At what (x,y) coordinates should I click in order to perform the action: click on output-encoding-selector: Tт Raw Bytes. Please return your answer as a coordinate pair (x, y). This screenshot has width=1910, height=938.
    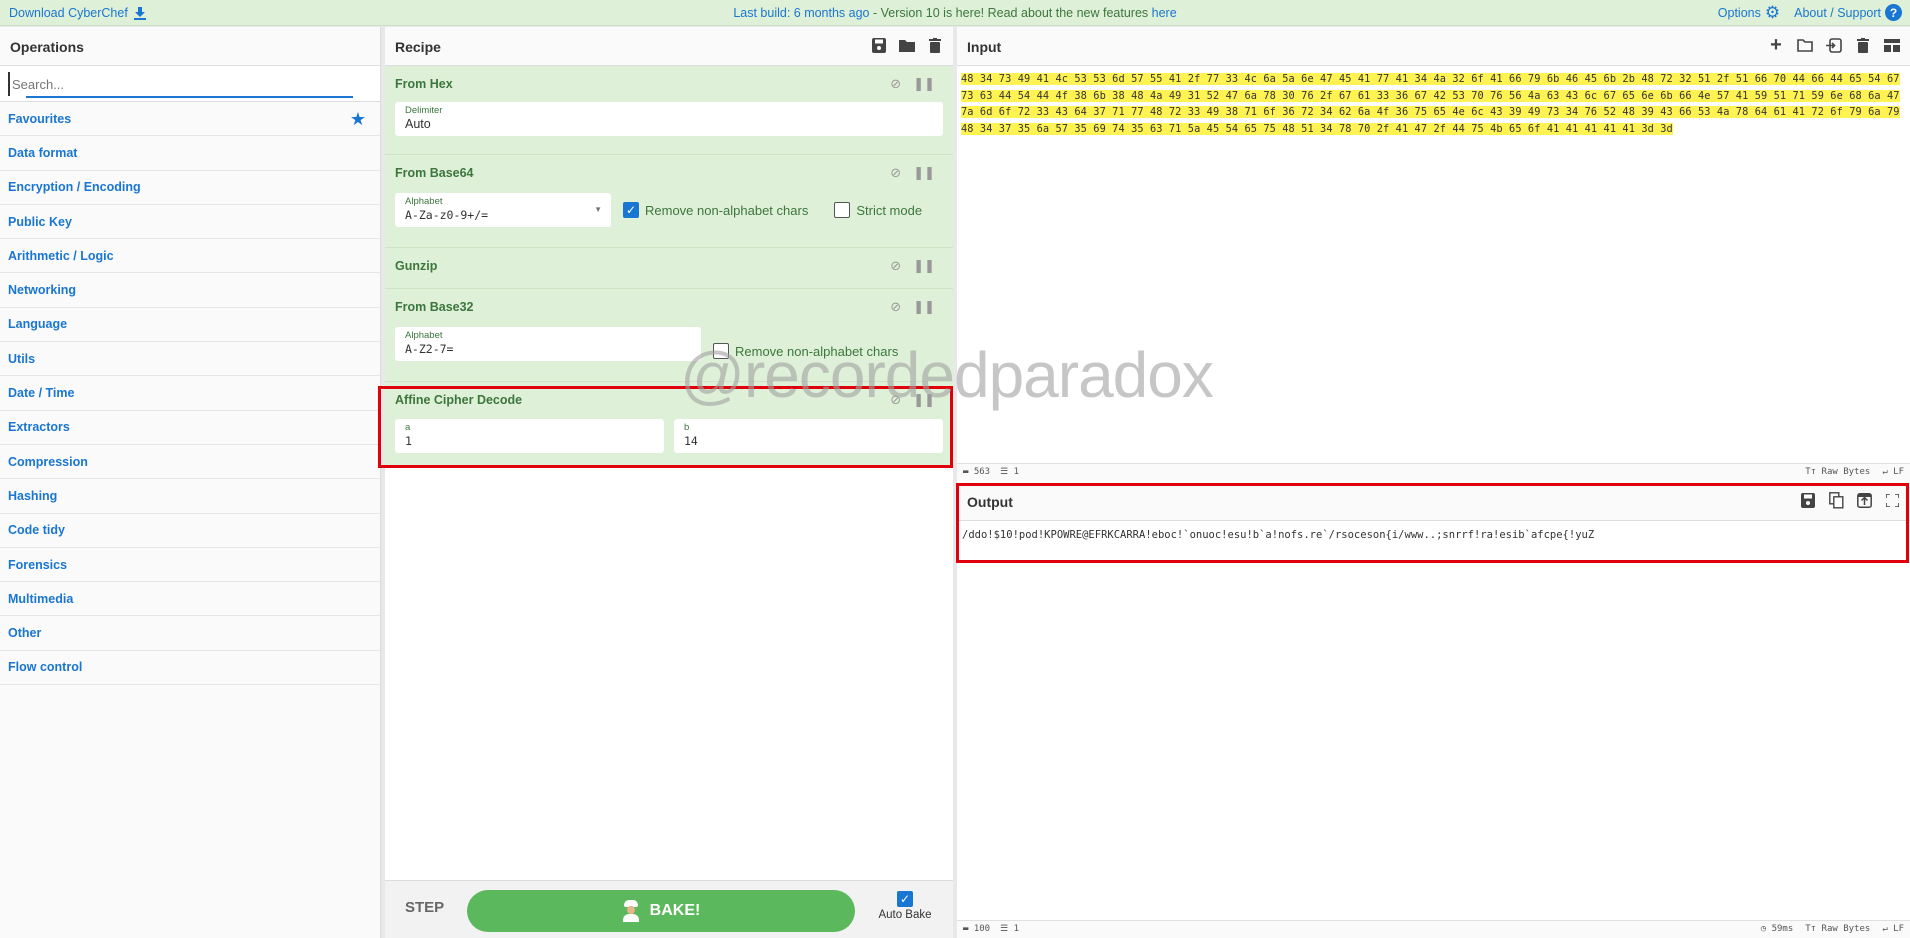
    Looking at the image, I should click on (1837, 929).